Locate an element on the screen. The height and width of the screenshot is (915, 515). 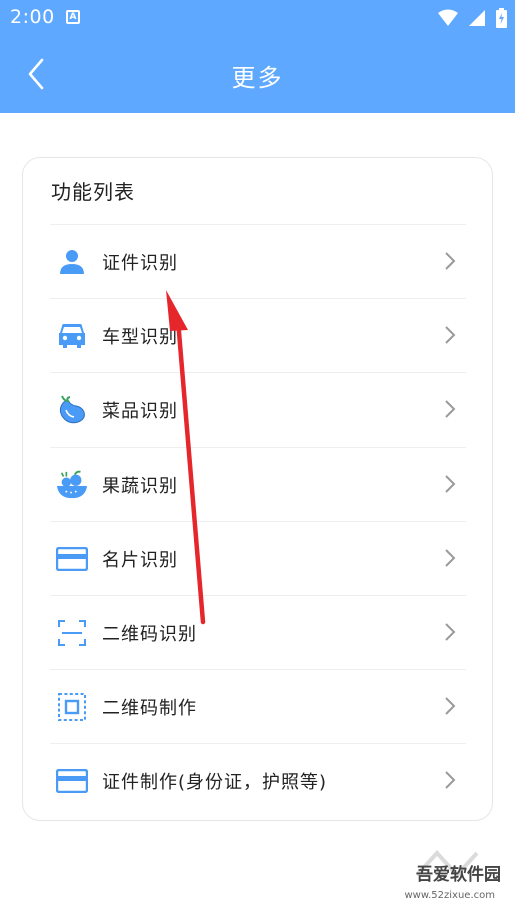
status-icons is located at coordinates (472, 18).